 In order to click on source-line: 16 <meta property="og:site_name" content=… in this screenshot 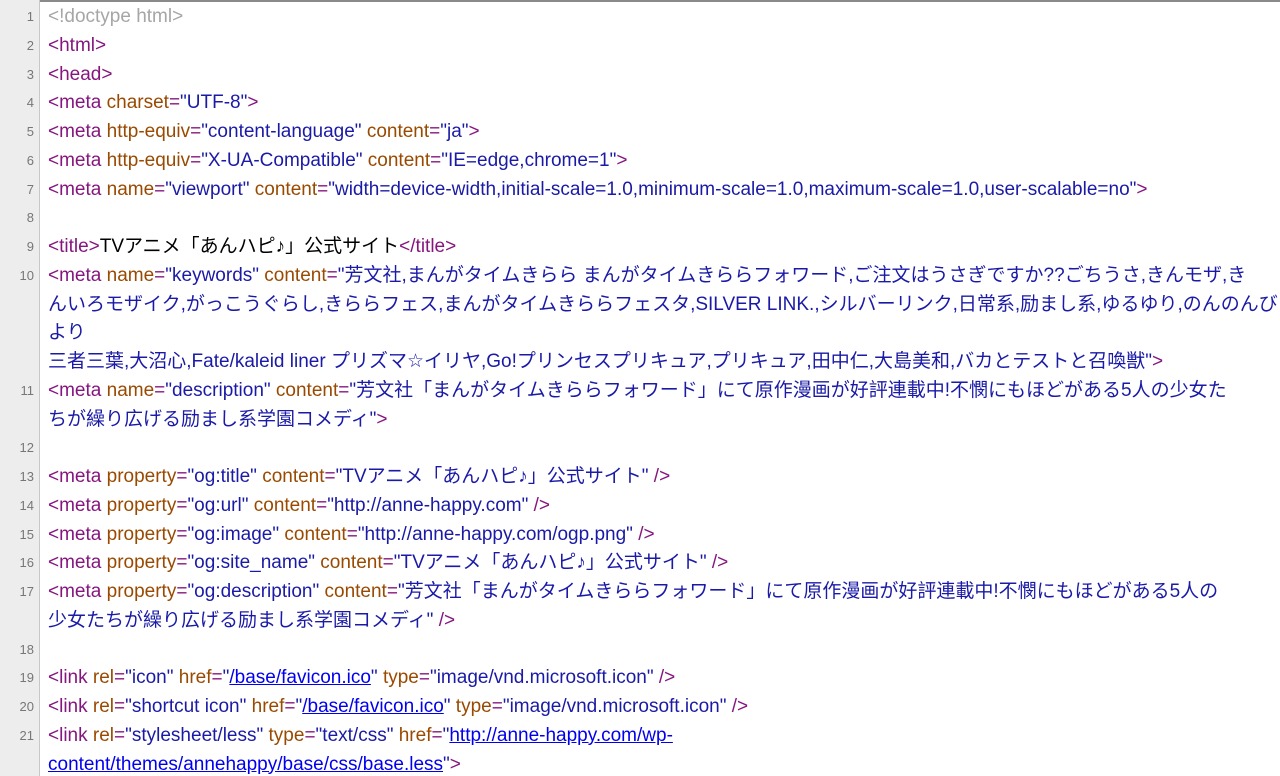, I will do `click(640, 563)`.